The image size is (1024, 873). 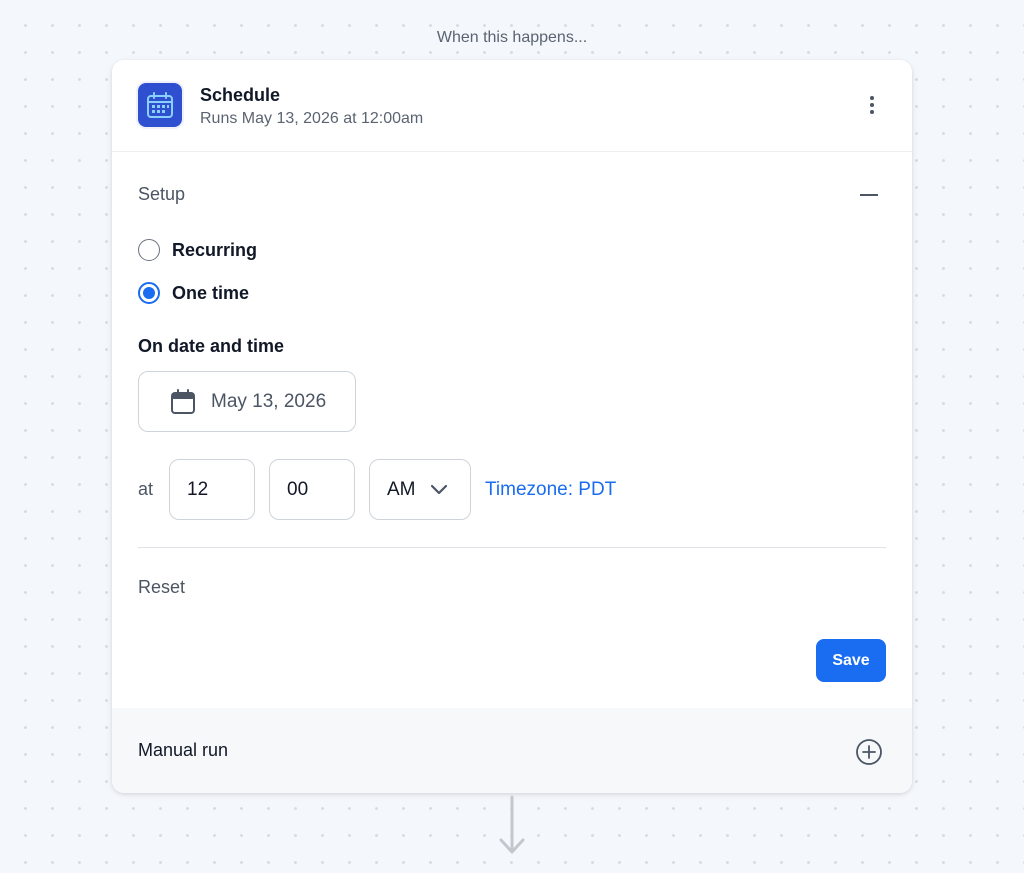 What do you see at coordinates (312, 489) in the screenshot?
I see `minute-input: 00` at bounding box center [312, 489].